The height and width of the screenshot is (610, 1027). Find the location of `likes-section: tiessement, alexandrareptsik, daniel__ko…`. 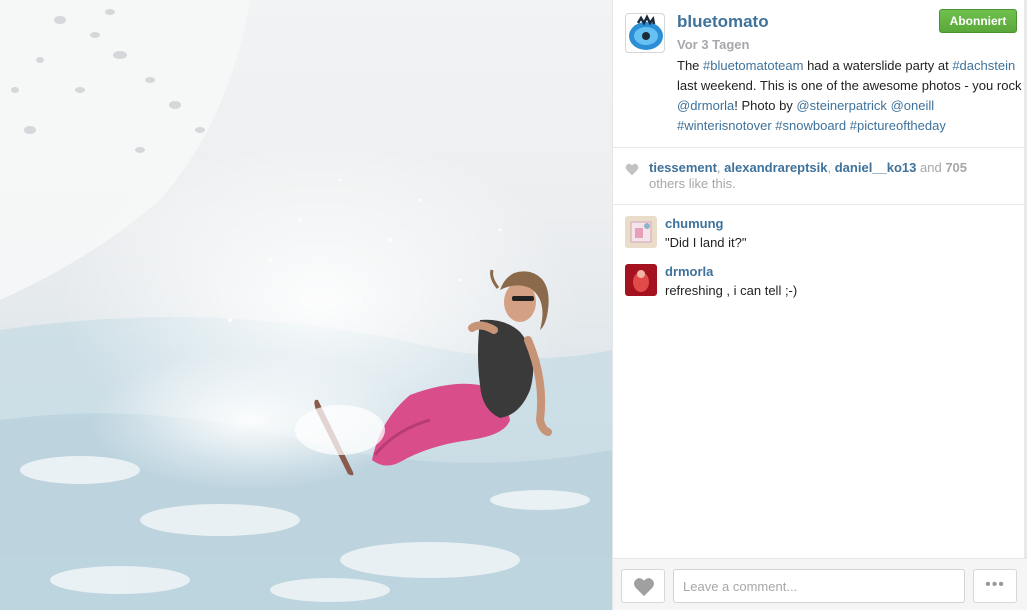

likes-section: tiessement, alexandrareptsik, daniel__ko… is located at coordinates (819, 177).